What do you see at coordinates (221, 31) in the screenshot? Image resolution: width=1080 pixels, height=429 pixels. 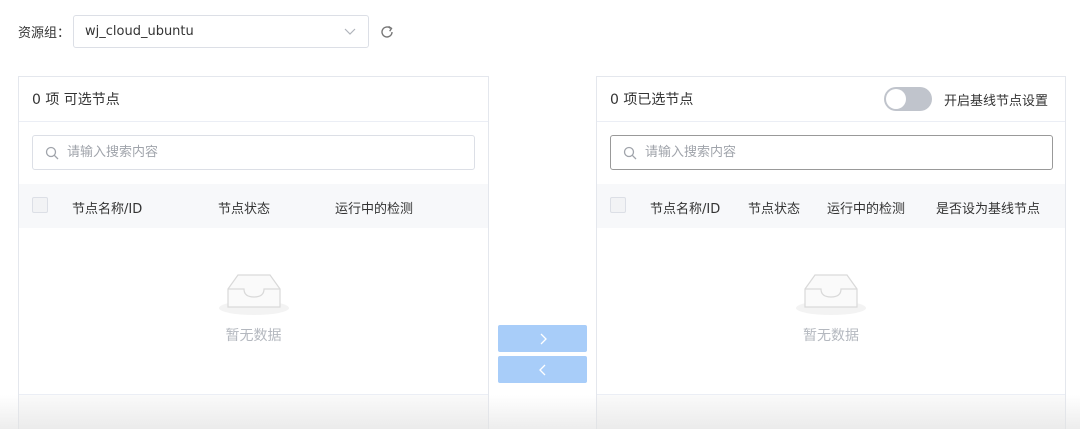 I see `resource-group-select: wj_cloud_ubuntu` at bounding box center [221, 31].